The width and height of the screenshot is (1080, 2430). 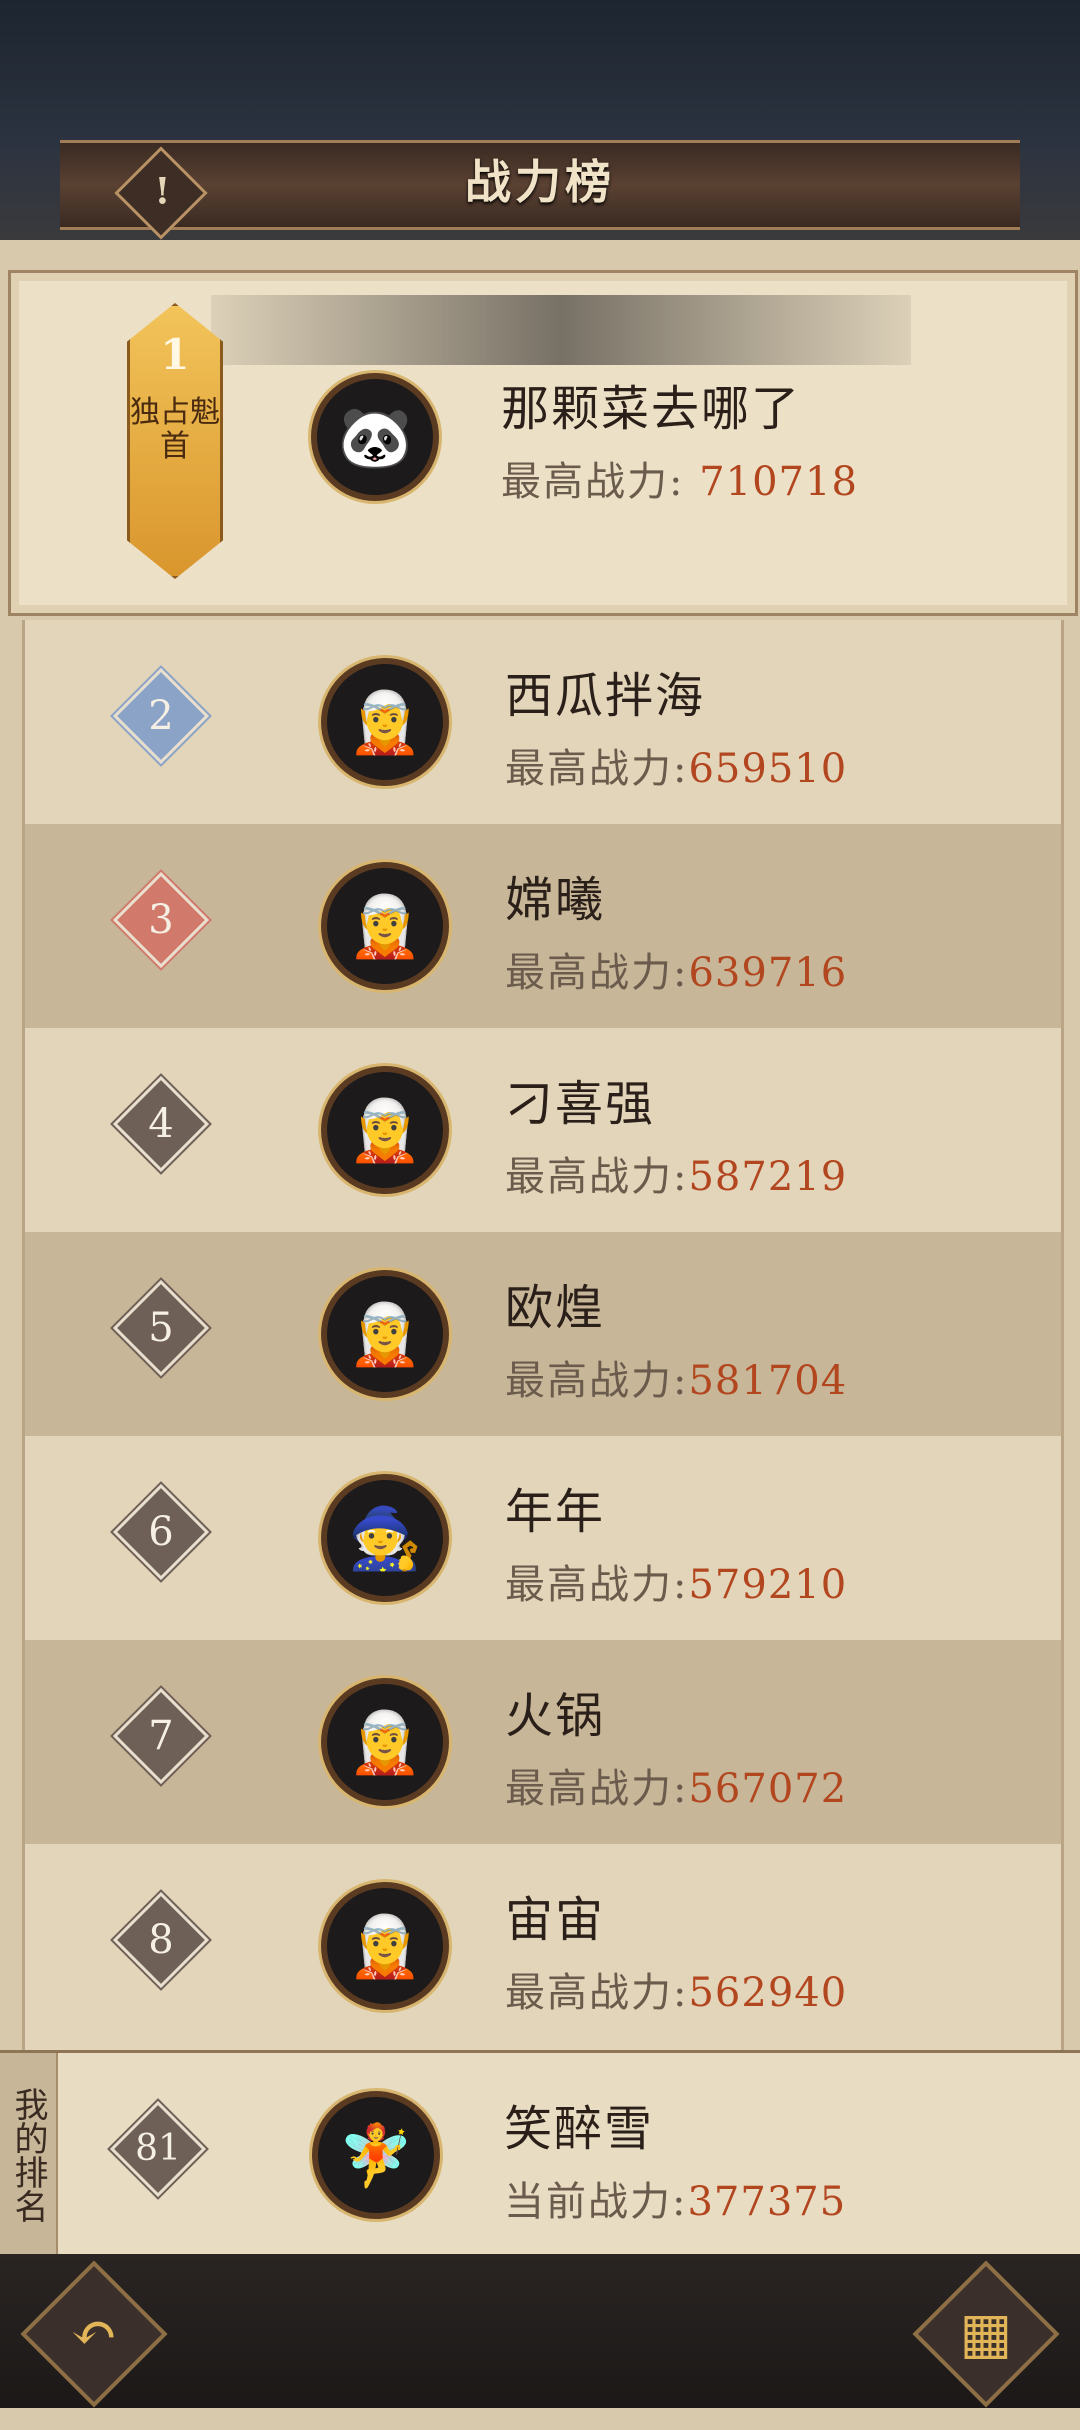 I want to click on power-line: 最高战力:567072, so click(x=676, y=1785).